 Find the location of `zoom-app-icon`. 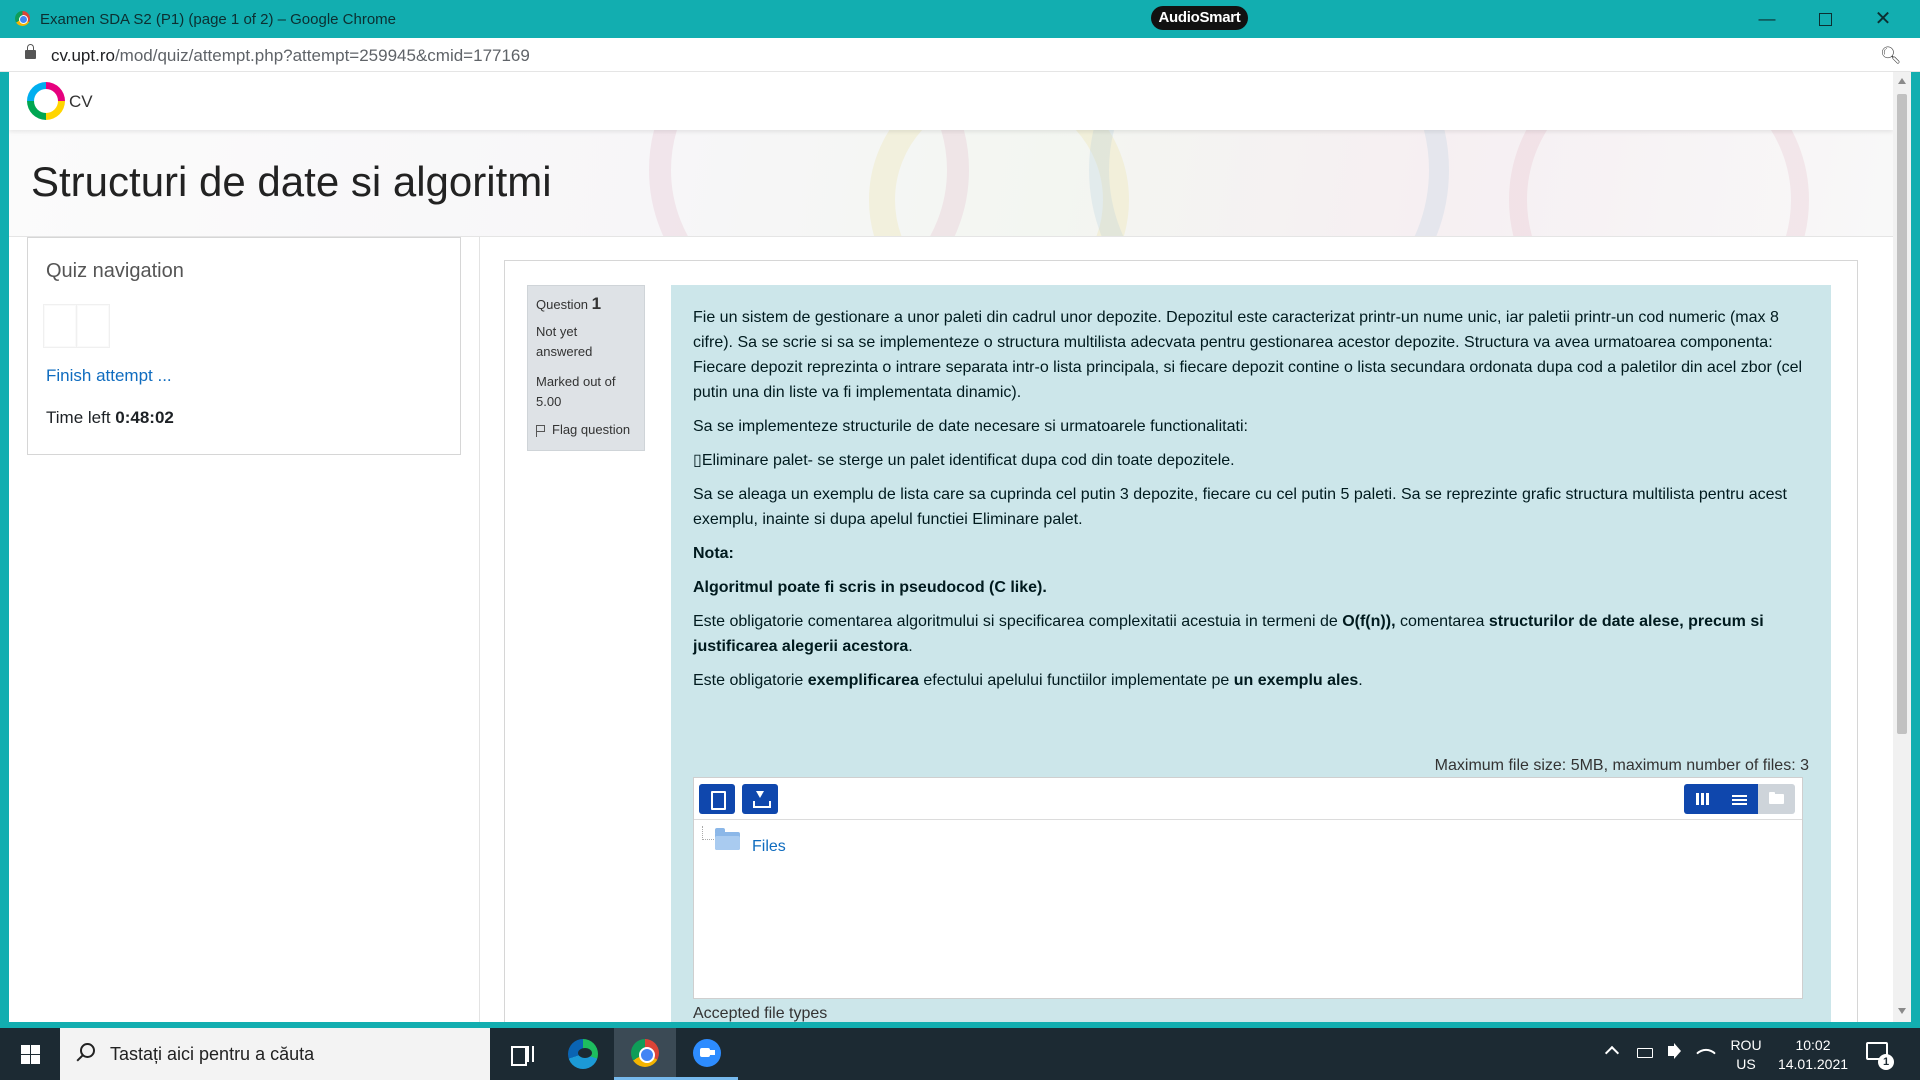

zoom-app-icon is located at coordinates (707, 1054).